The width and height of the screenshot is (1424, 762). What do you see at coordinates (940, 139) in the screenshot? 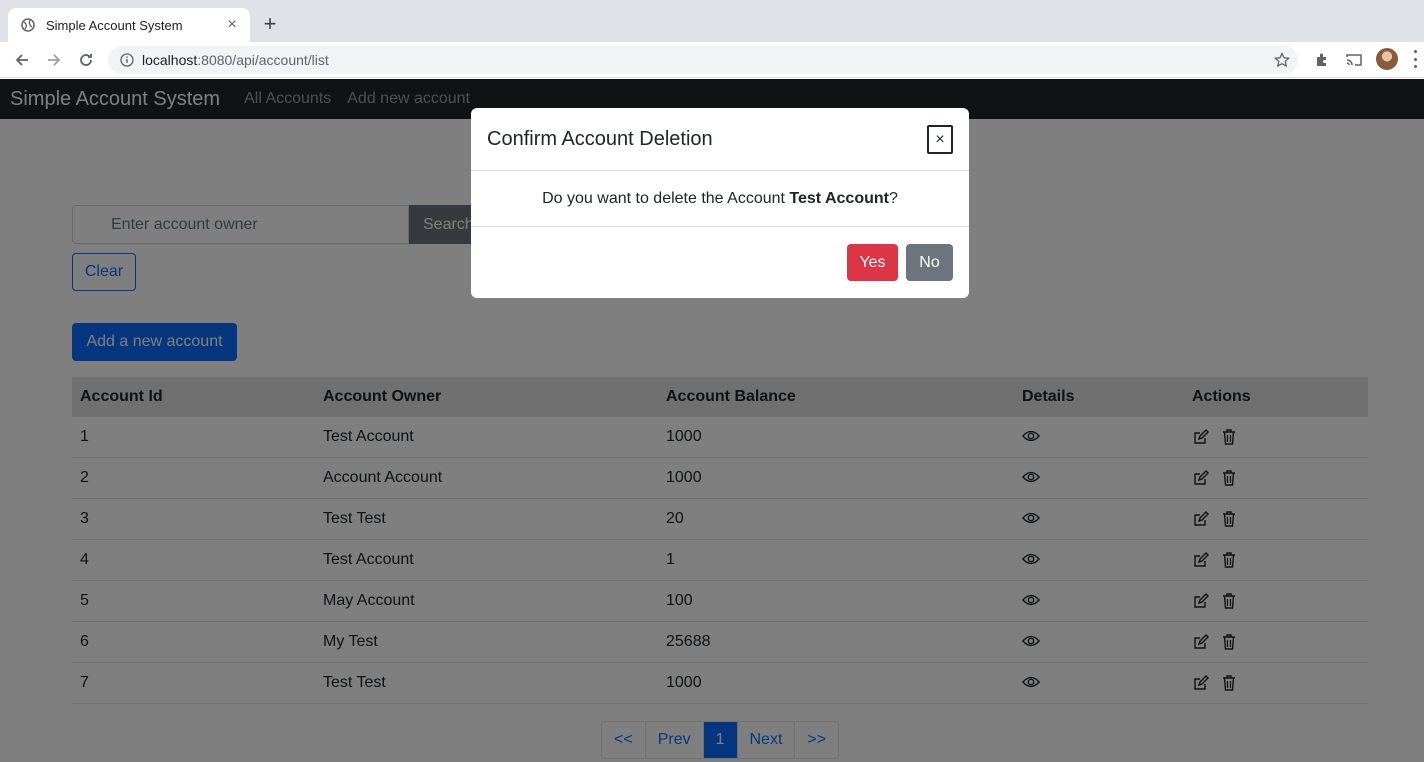
I see `modal-close-button: ×` at bounding box center [940, 139].